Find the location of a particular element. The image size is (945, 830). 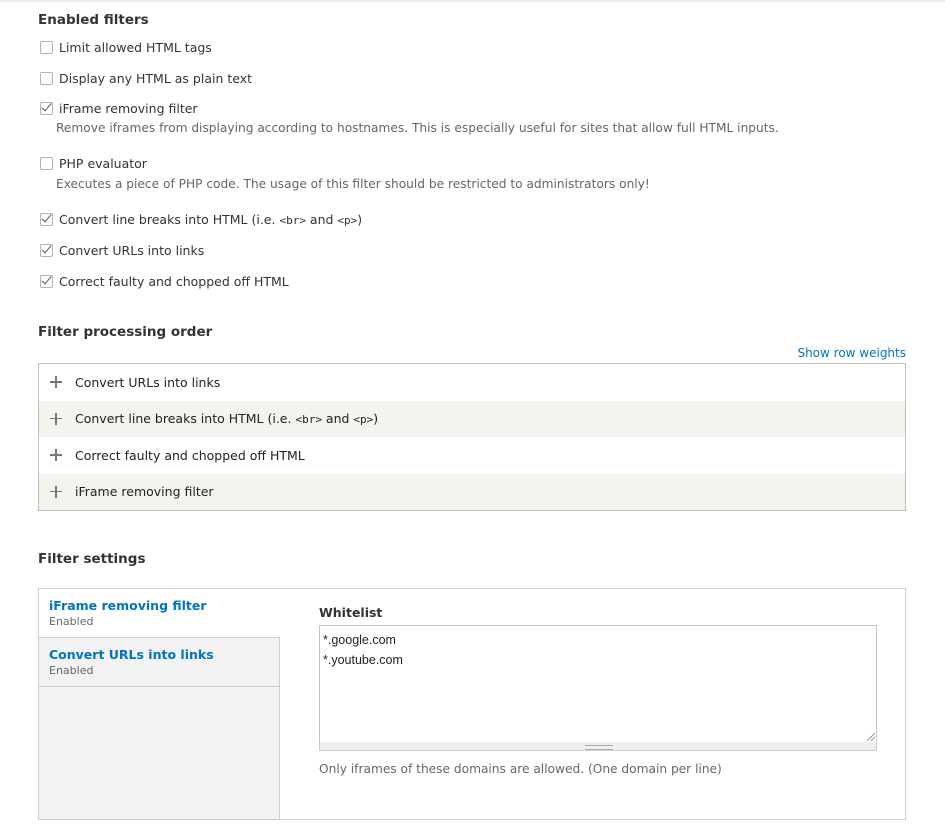

processing-order-heading: Filter processing order is located at coordinates (125, 332).